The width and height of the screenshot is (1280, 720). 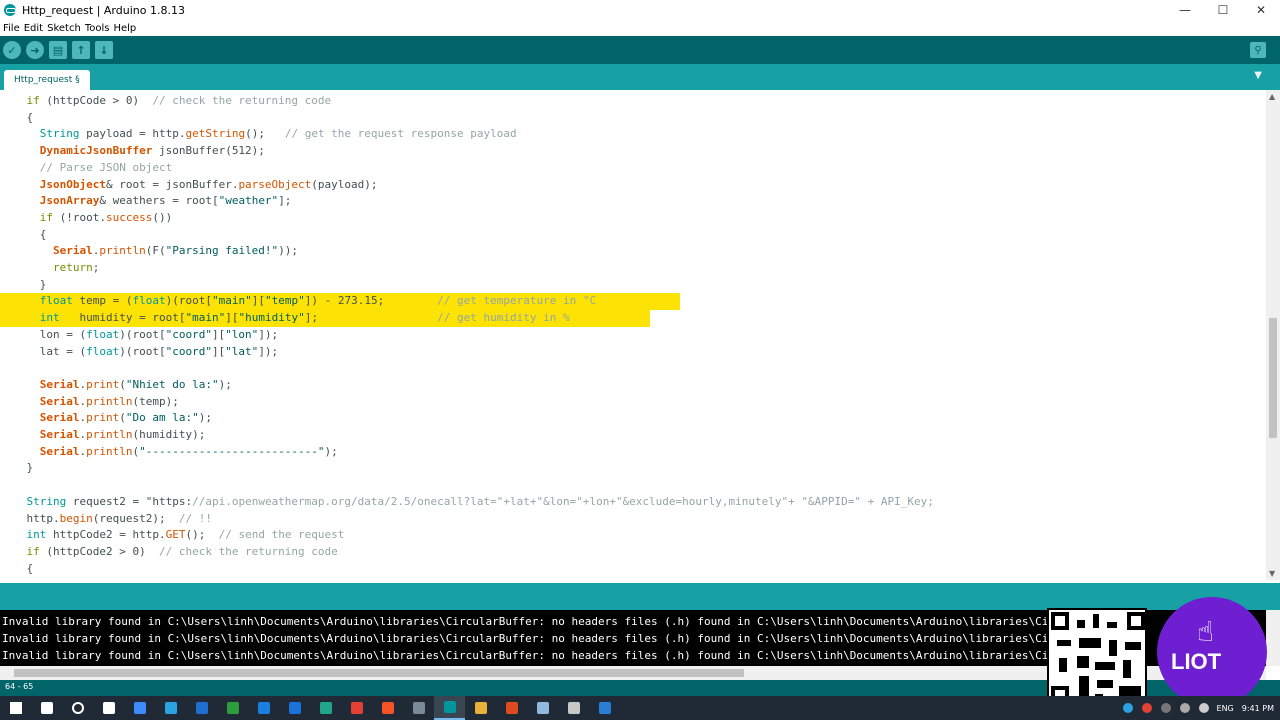 What do you see at coordinates (1225, 708) in the screenshot?
I see `language-indicator: ENG` at bounding box center [1225, 708].